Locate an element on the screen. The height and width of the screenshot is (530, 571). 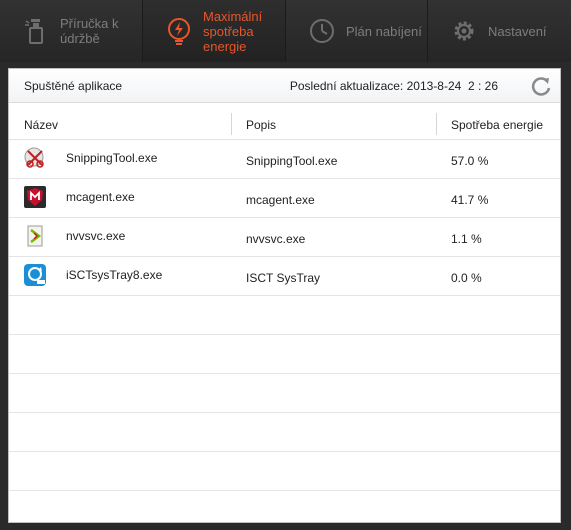
intel-isct-icon is located at coordinates (35, 275).